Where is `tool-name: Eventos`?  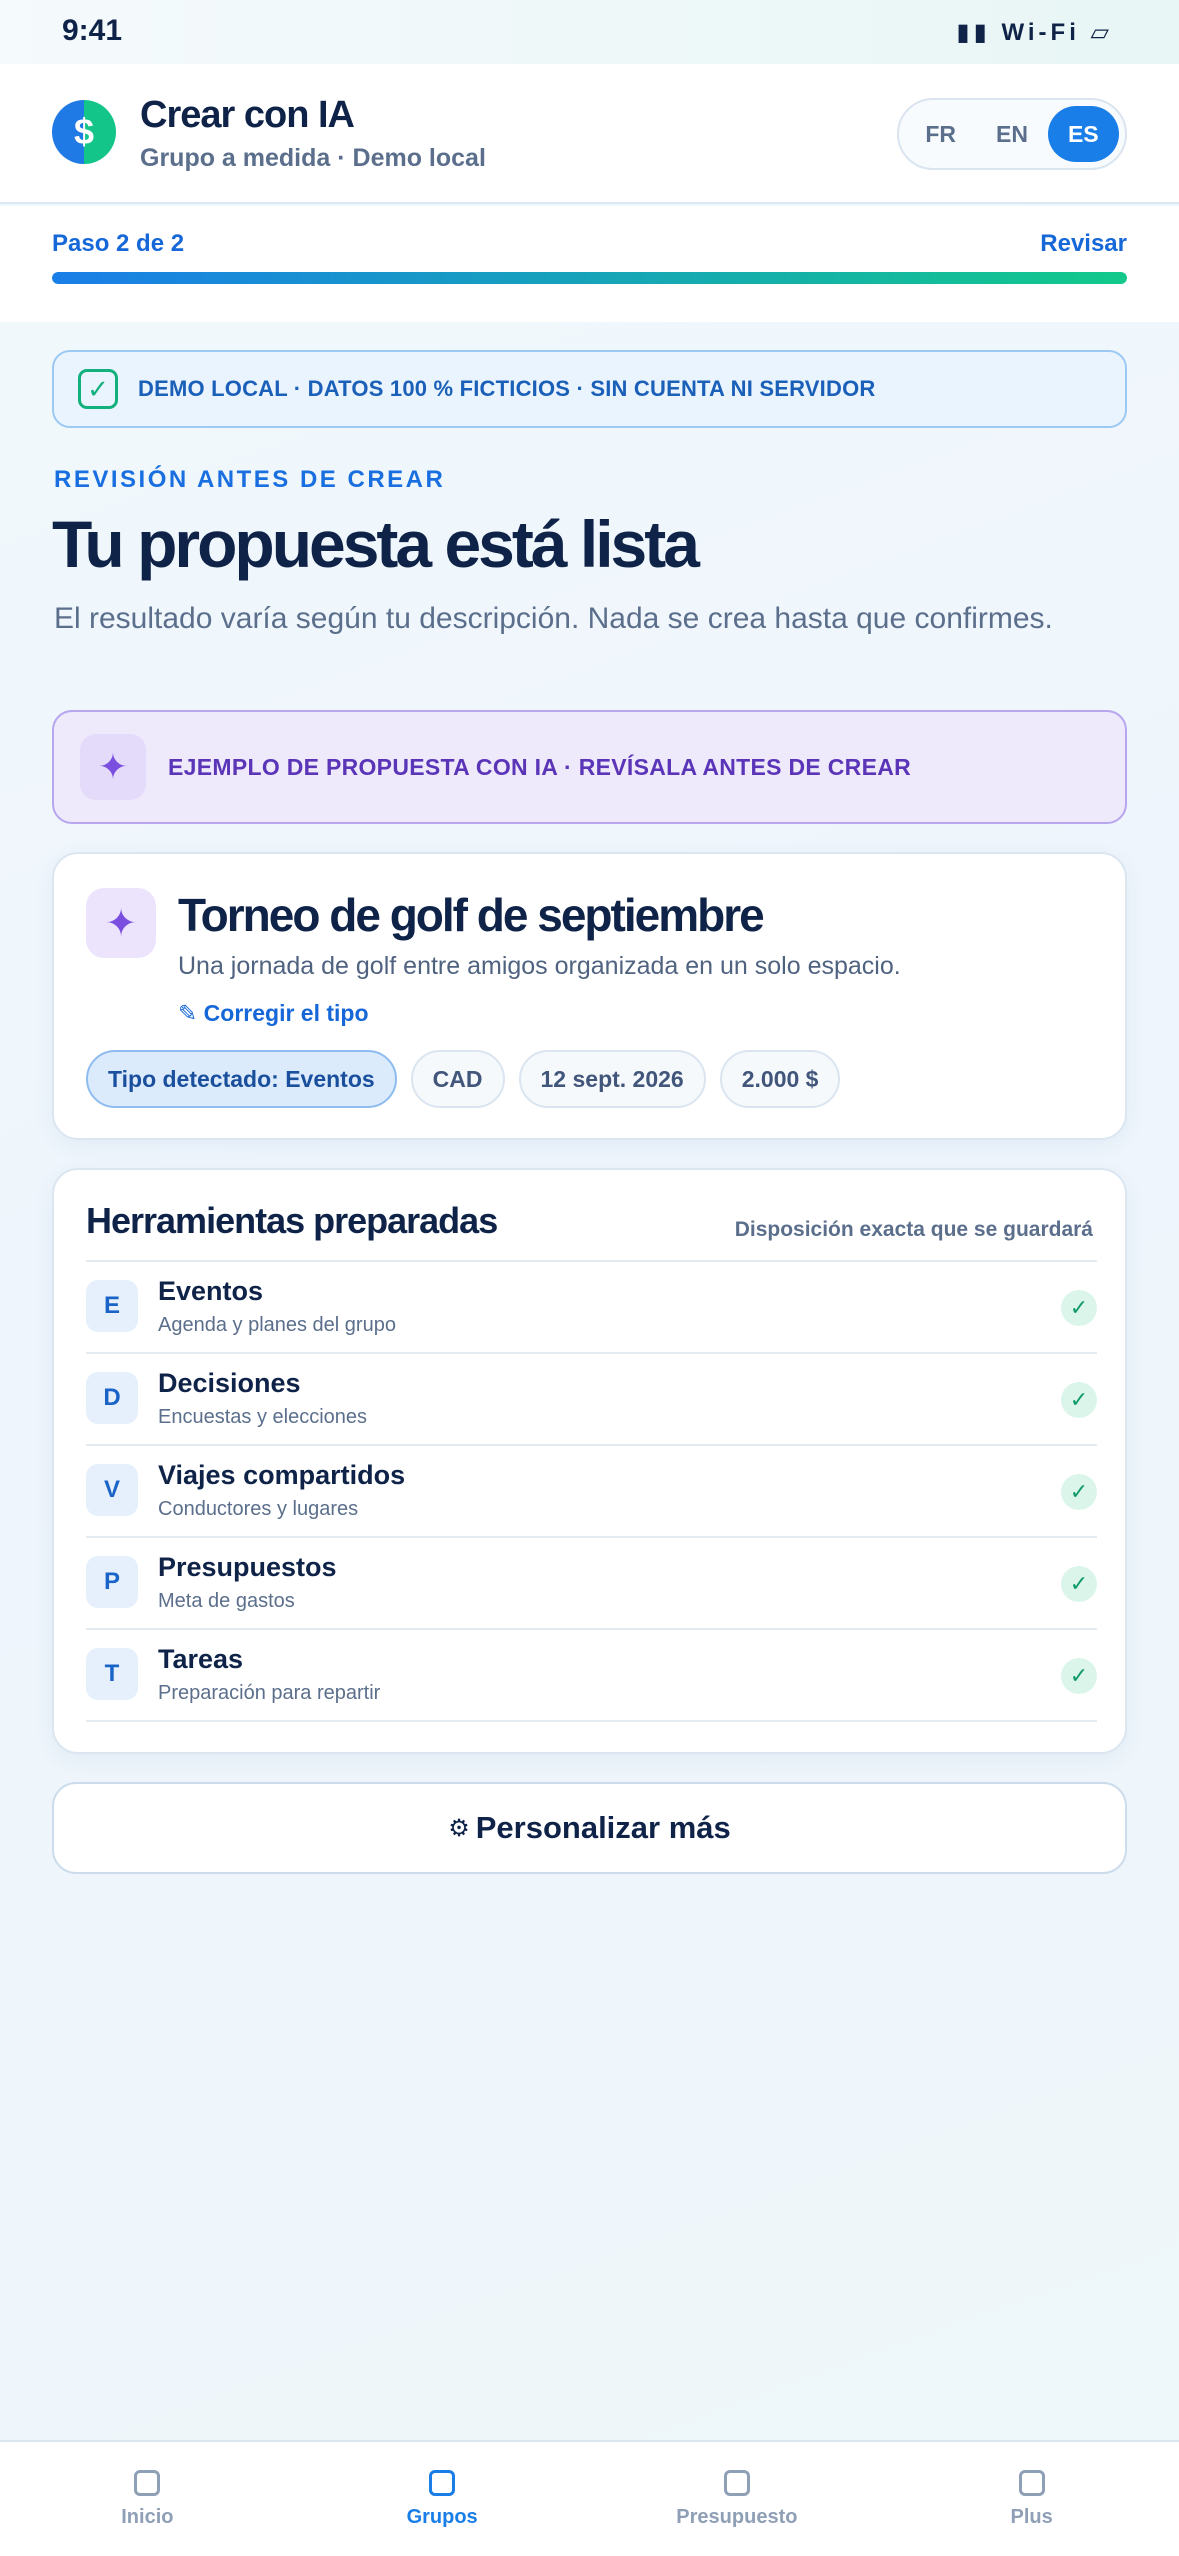 tool-name: Eventos is located at coordinates (211, 1291).